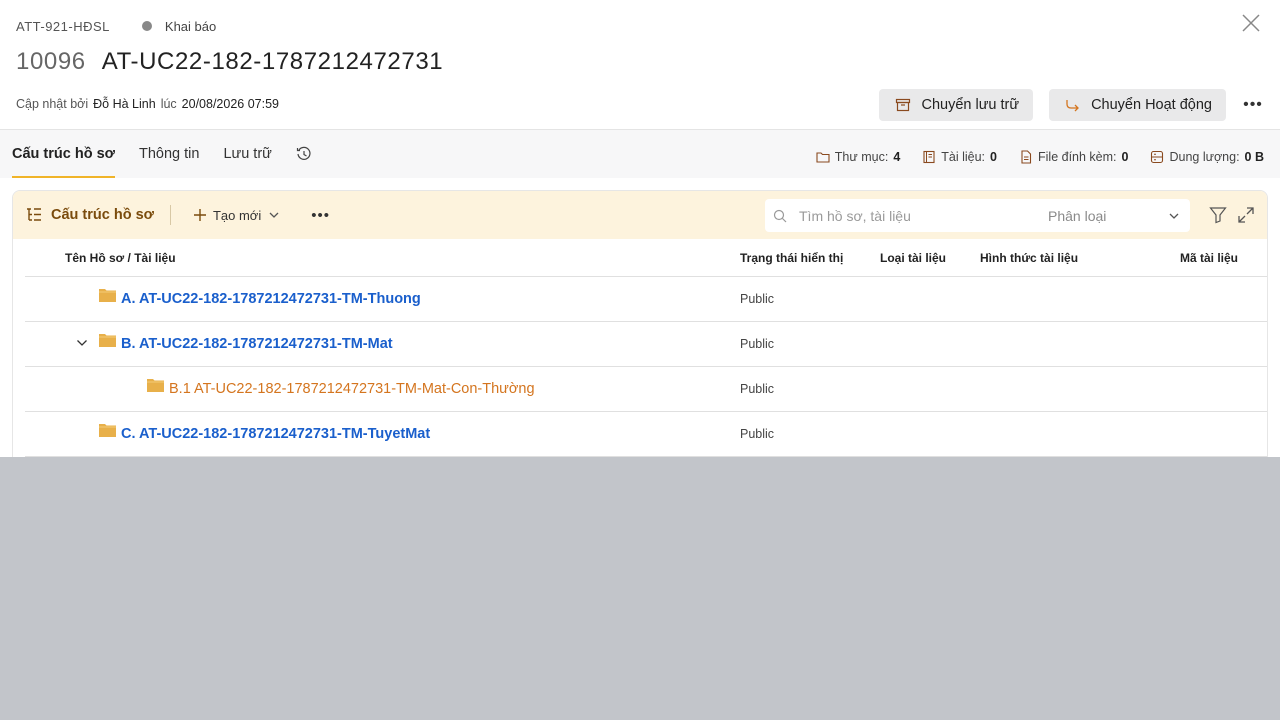 Image resolution: width=1280 pixels, height=720 pixels. I want to click on col-doc-code: Mã tài liệu, so click(1209, 258).